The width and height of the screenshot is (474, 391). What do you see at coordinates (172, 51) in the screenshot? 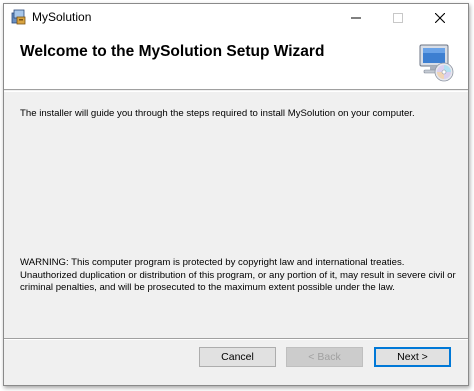
I see `page-title: Welcome to the MySolution Setup Wizard` at bounding box center [172, 51].